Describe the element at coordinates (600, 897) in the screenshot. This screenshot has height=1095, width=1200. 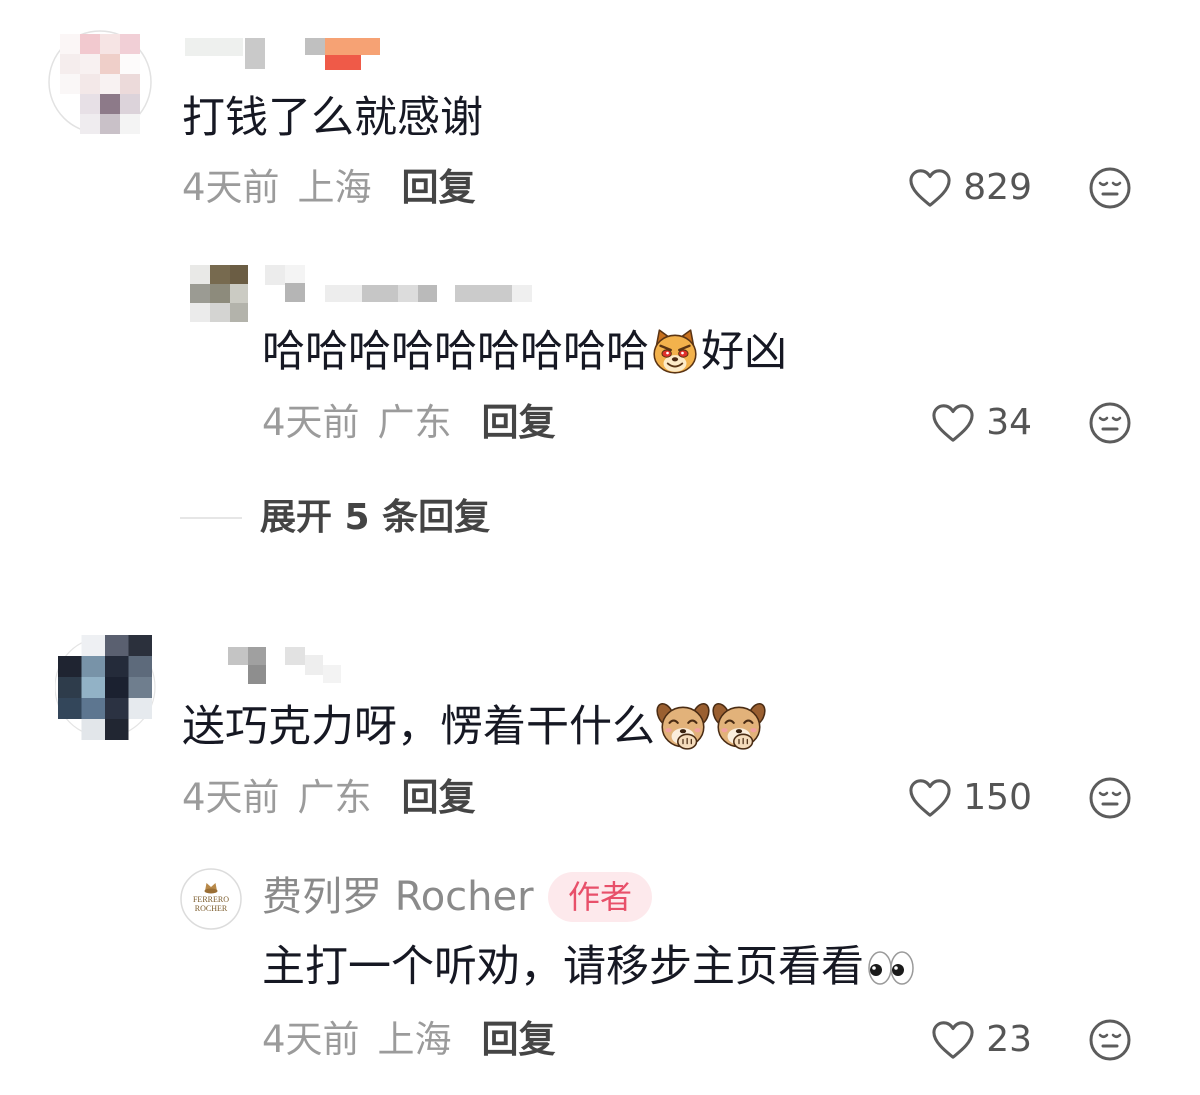
I see `author-badge: 作者` at that location.